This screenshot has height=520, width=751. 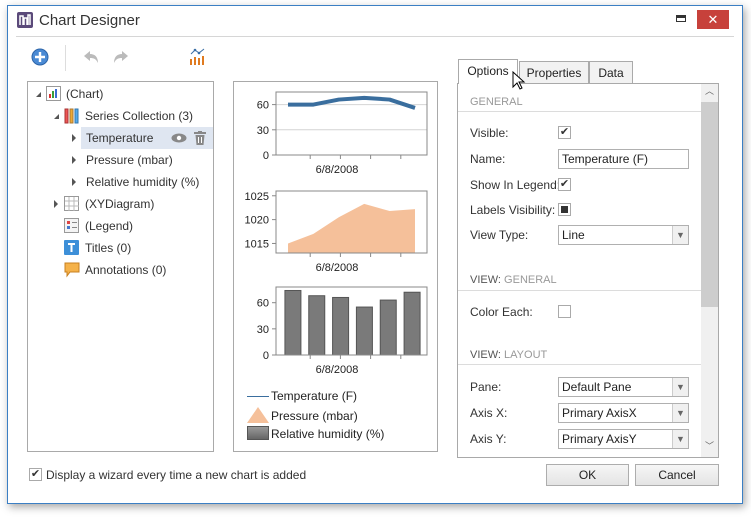 What do you see at coordinates (488, 159) in the screenshot?
I see `name-label: Name:` at bounding box center [488, 159].